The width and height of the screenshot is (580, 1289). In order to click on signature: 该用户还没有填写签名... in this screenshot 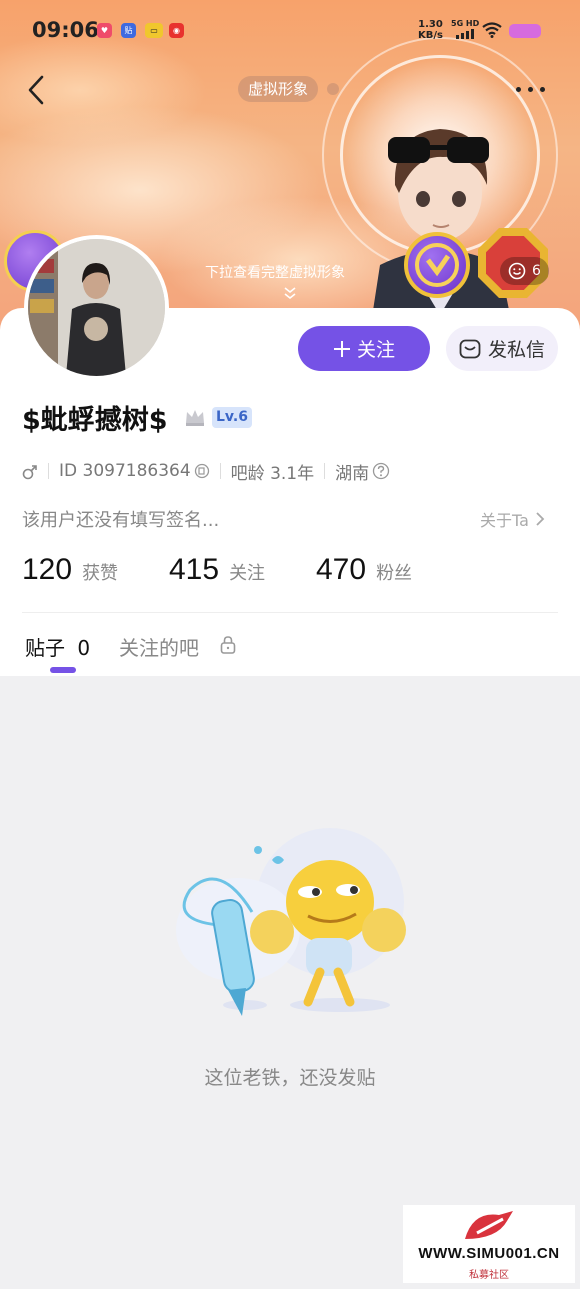, I will do `click(121, 520)`.